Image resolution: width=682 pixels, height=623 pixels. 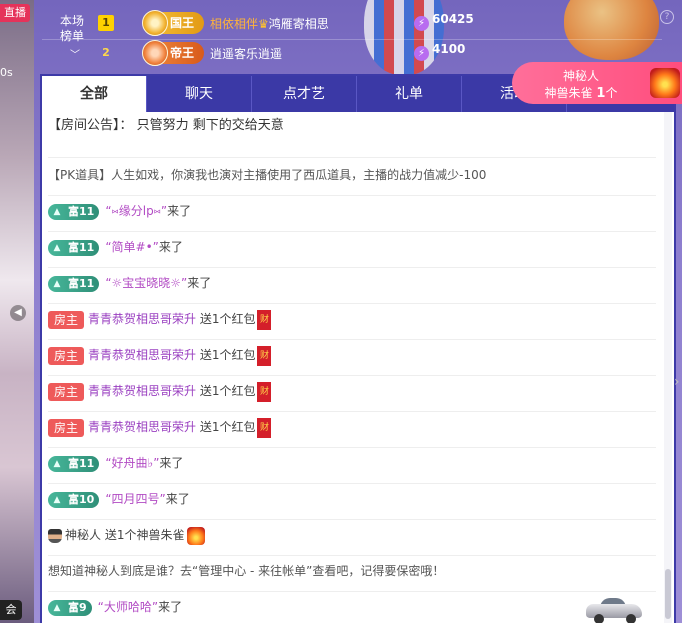 I want to click on emperor-badge: 帝王, so click(x=173, y=53).